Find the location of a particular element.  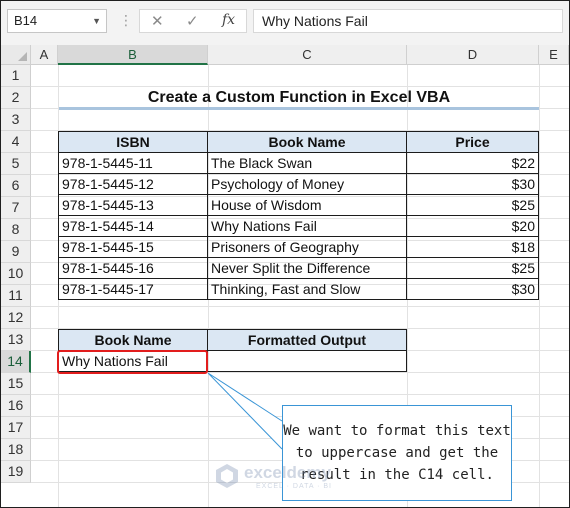

callout-line: We want to format this text is located at coordinates (397, 431).